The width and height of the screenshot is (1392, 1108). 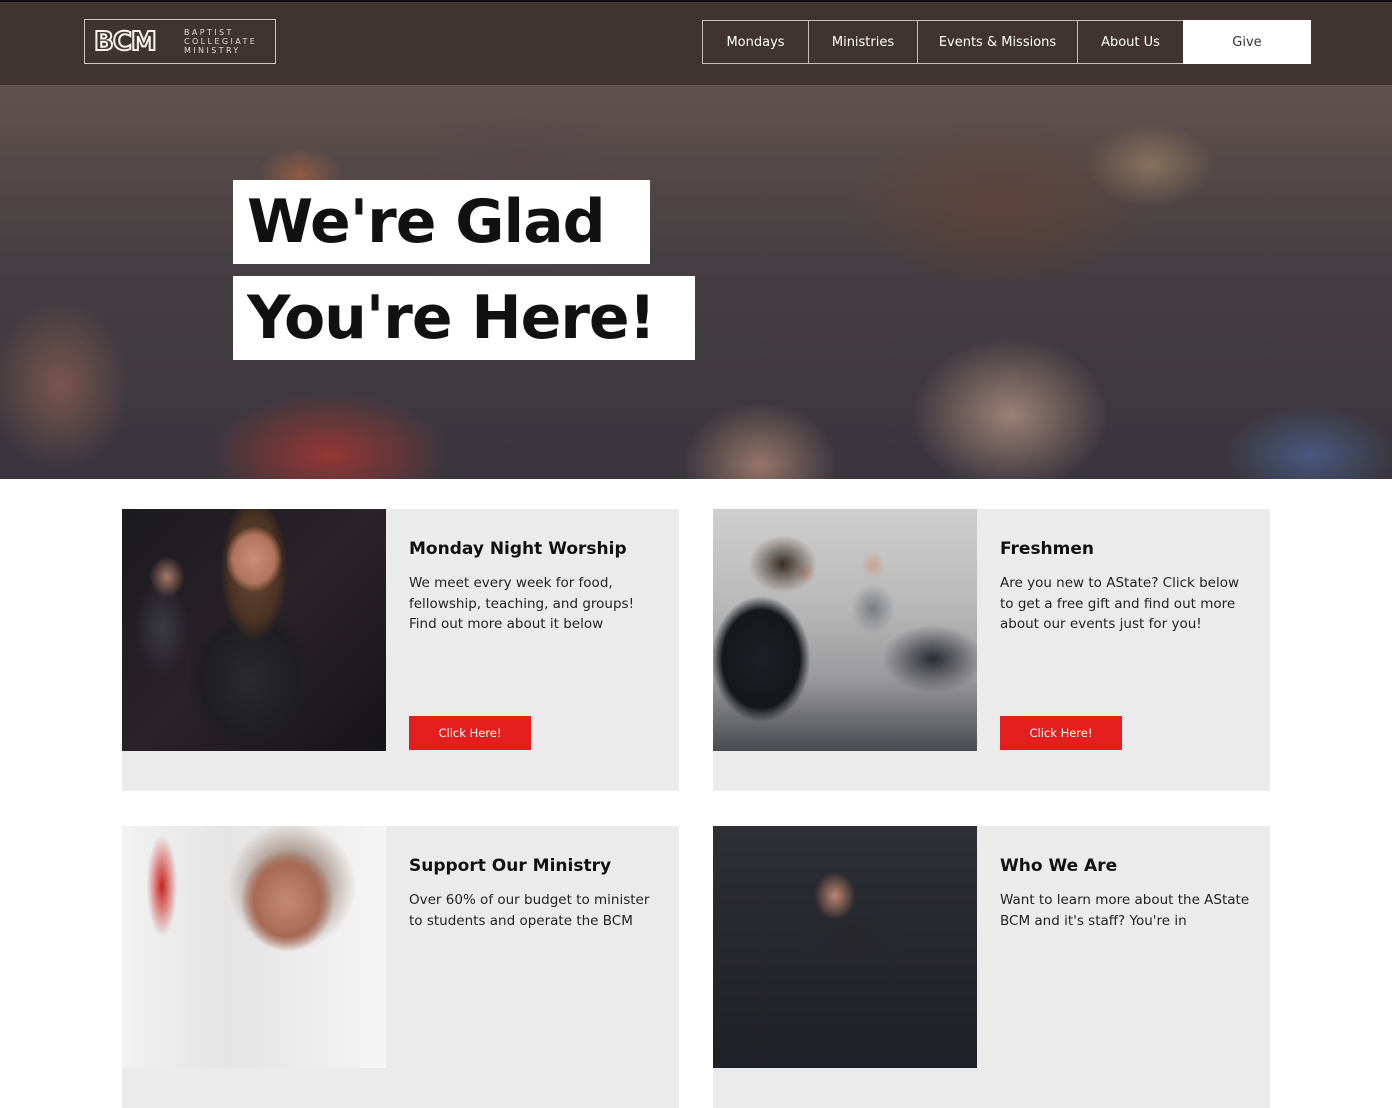 I want to click on nav-mondays: Mondays, so click(x=755, y=42).